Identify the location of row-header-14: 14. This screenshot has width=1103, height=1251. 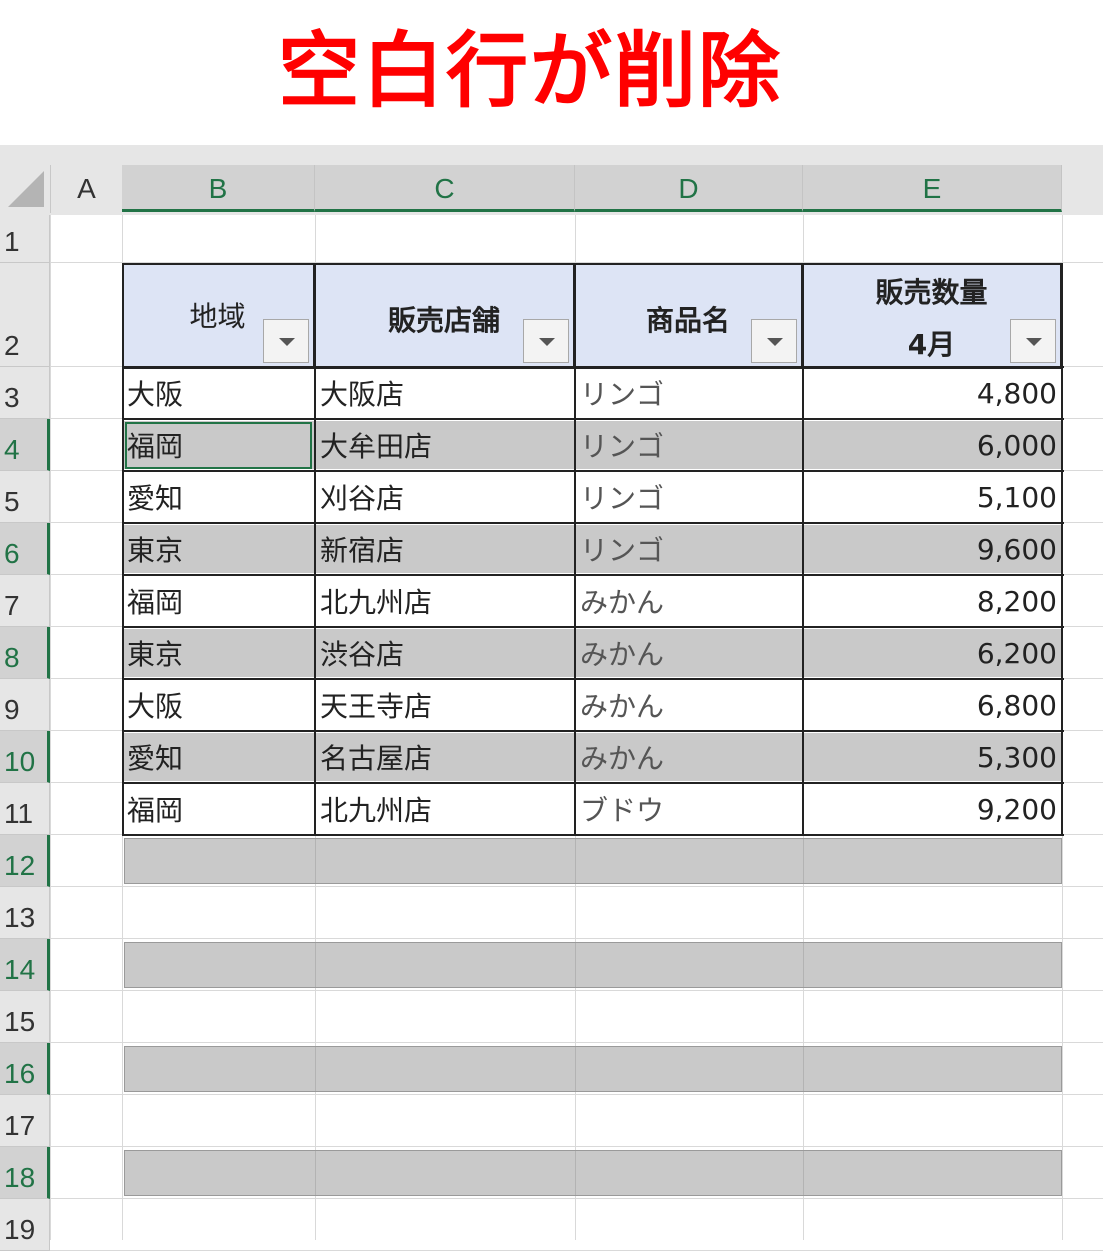
(25, 965).